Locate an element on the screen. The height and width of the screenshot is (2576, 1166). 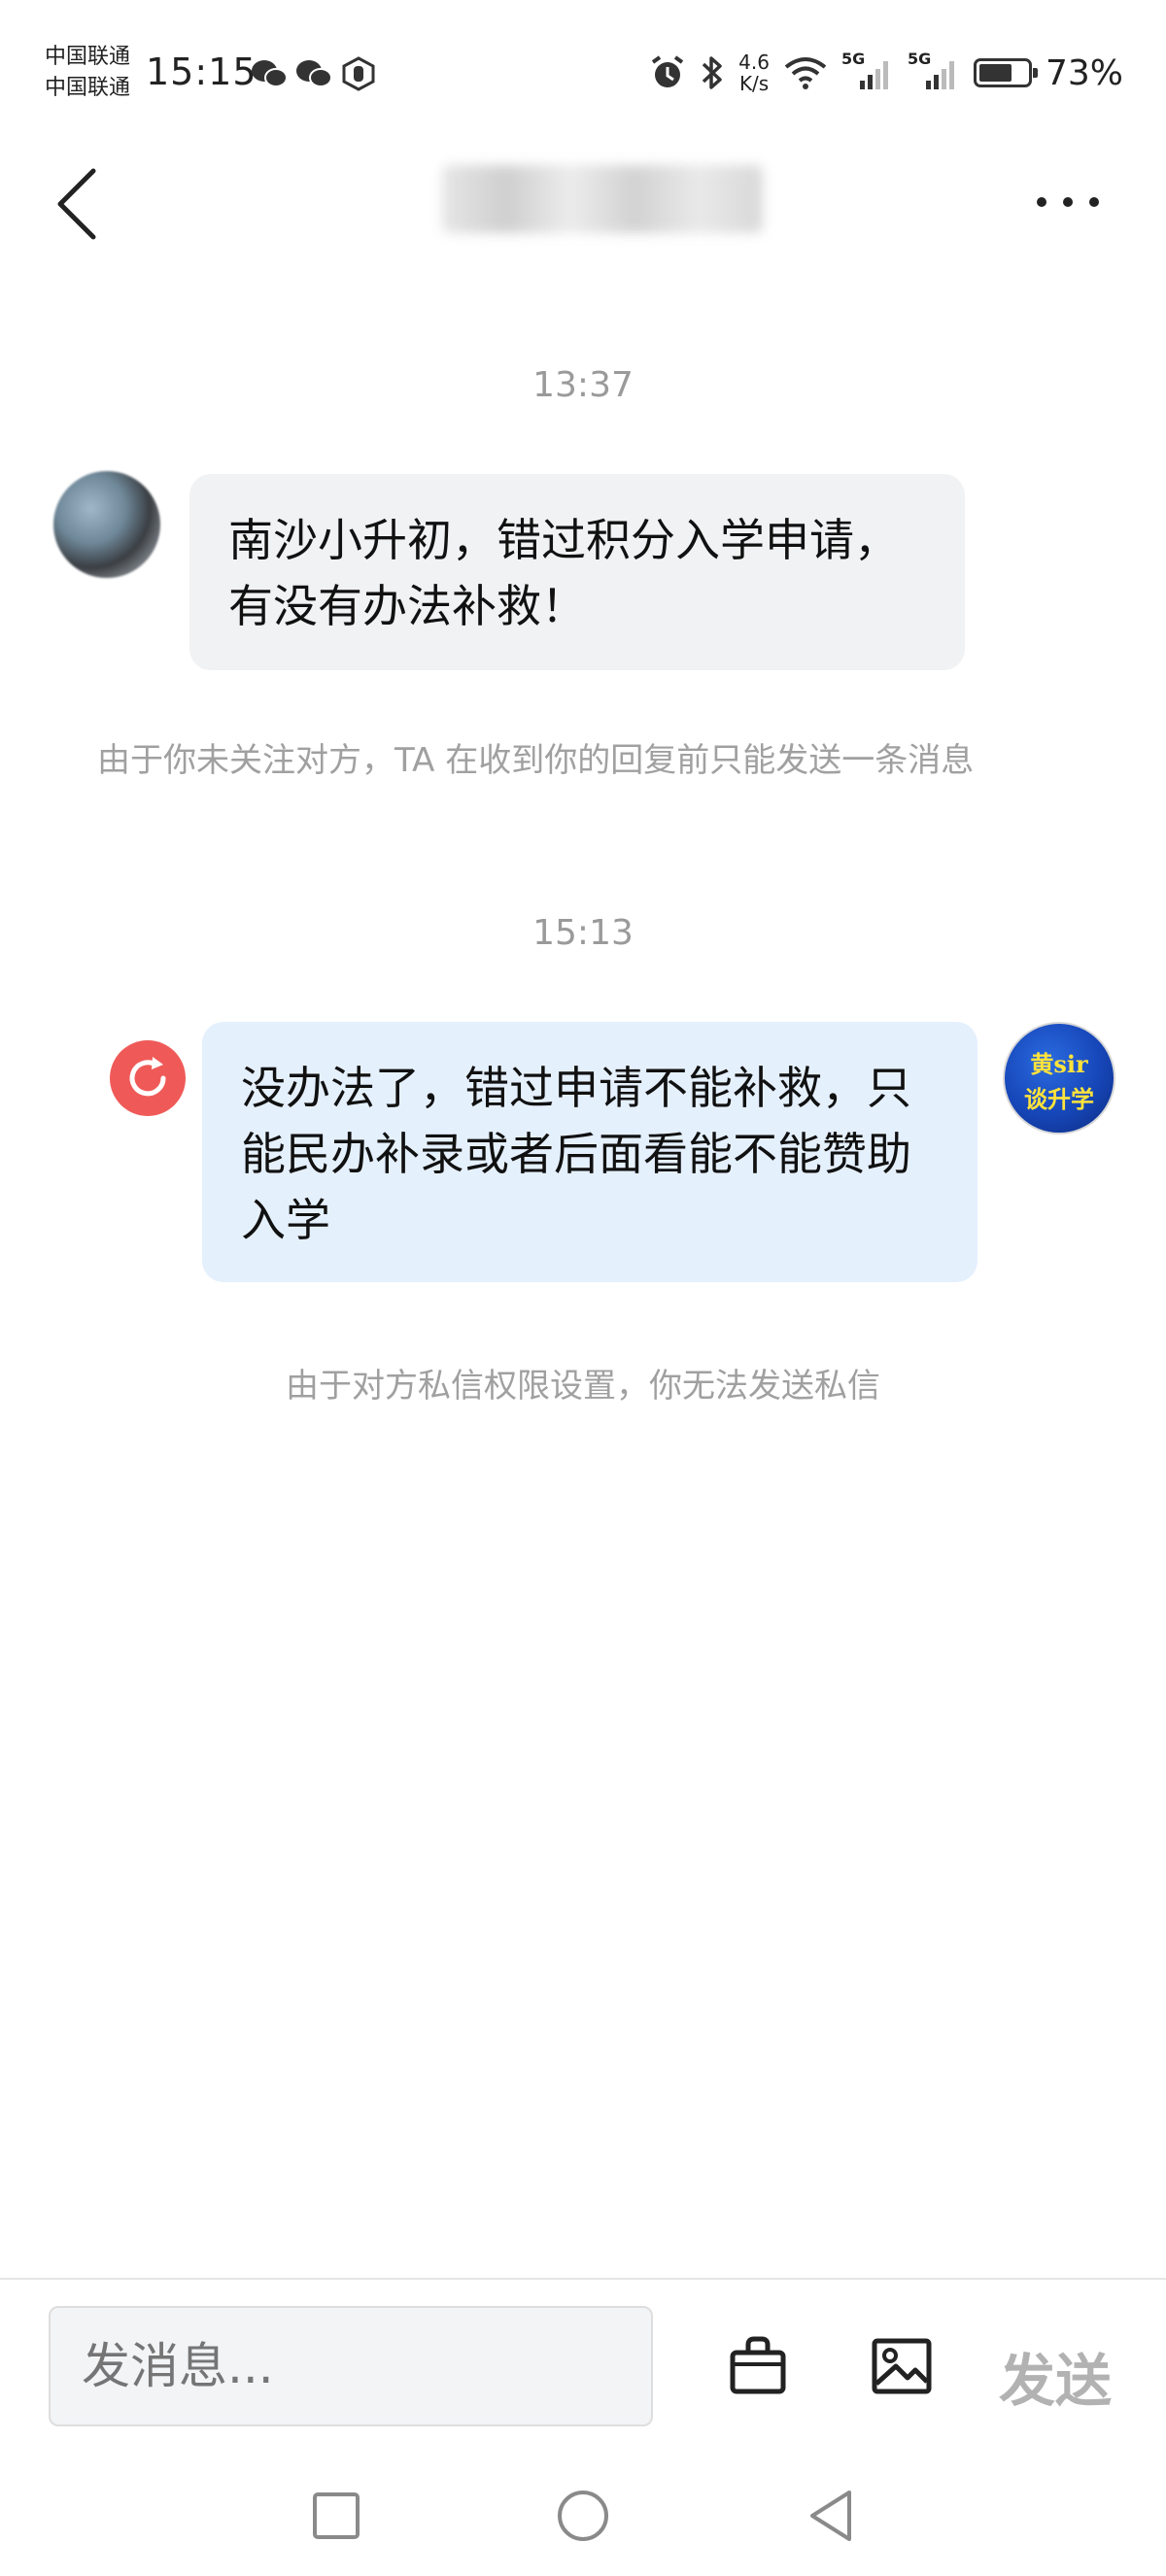
nav-back-button is located at coordinates (832, 2516).